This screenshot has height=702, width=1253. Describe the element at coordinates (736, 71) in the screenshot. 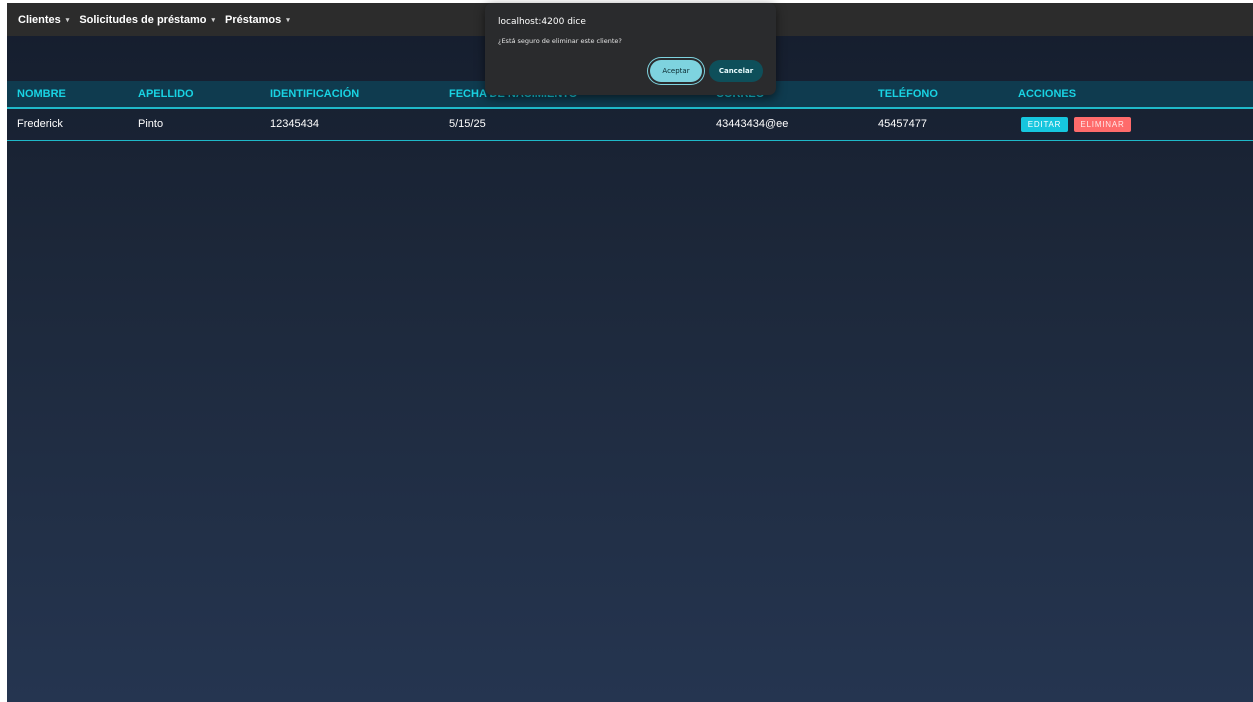

I see `cancel-button: Cancelar` at that location.